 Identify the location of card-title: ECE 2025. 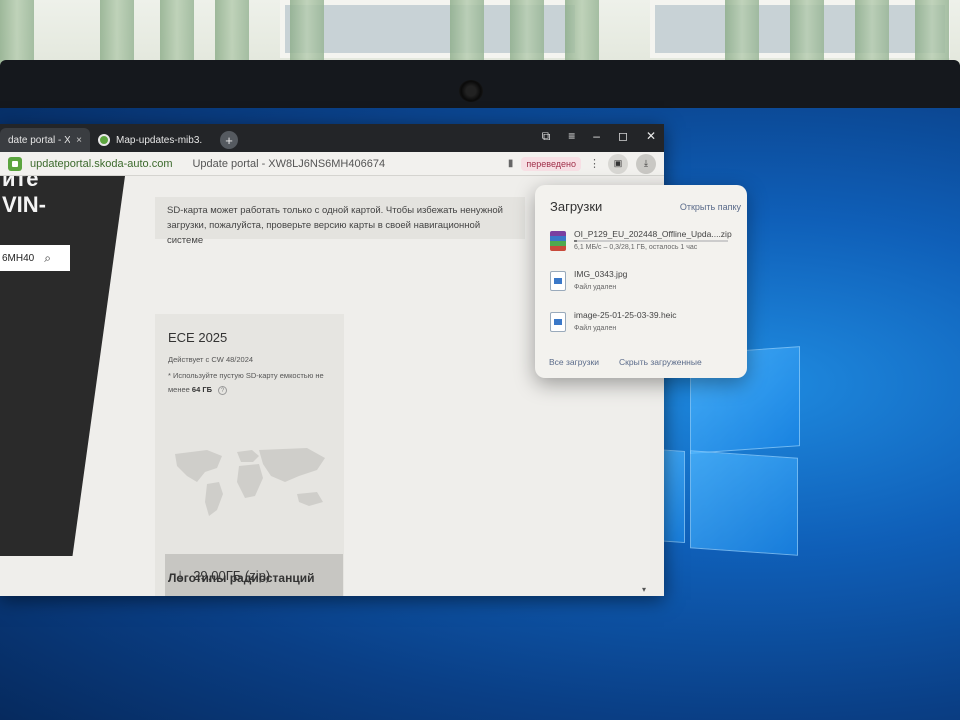
(198, 337).